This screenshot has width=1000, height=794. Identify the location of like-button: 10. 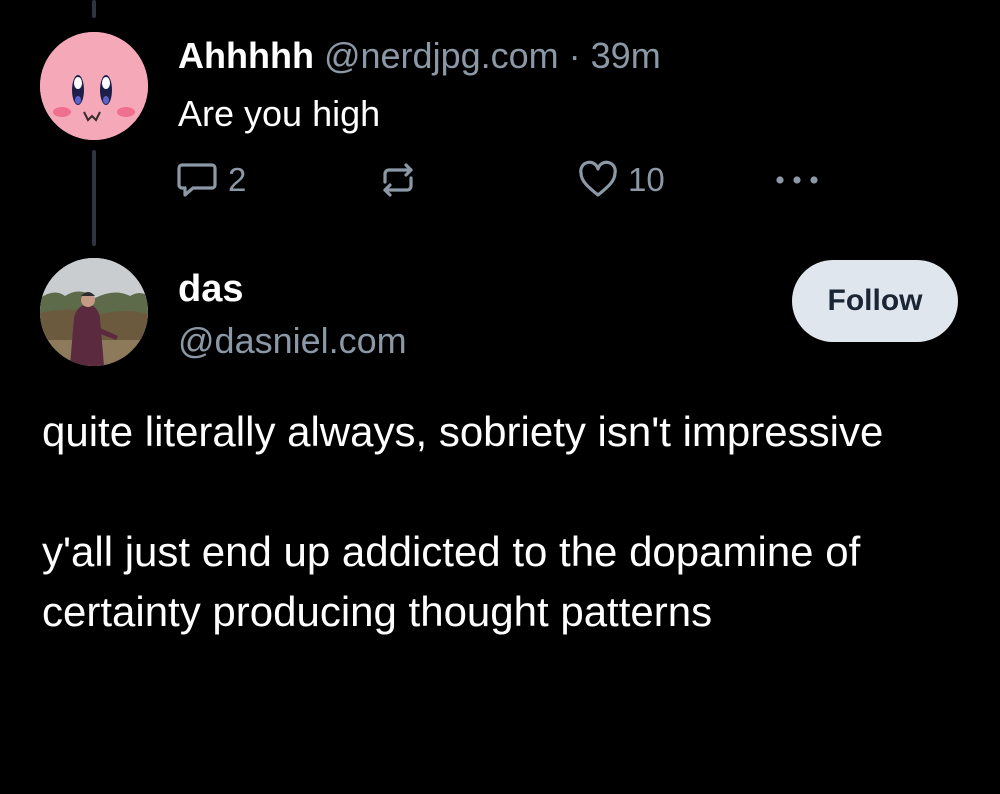
(621, 180).